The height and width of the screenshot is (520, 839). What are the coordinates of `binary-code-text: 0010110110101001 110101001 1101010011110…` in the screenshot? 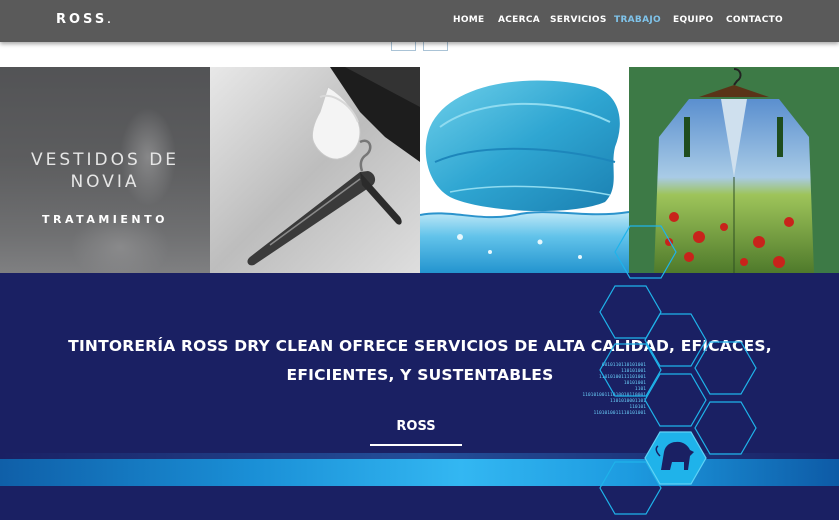 It's located at (603, 390).